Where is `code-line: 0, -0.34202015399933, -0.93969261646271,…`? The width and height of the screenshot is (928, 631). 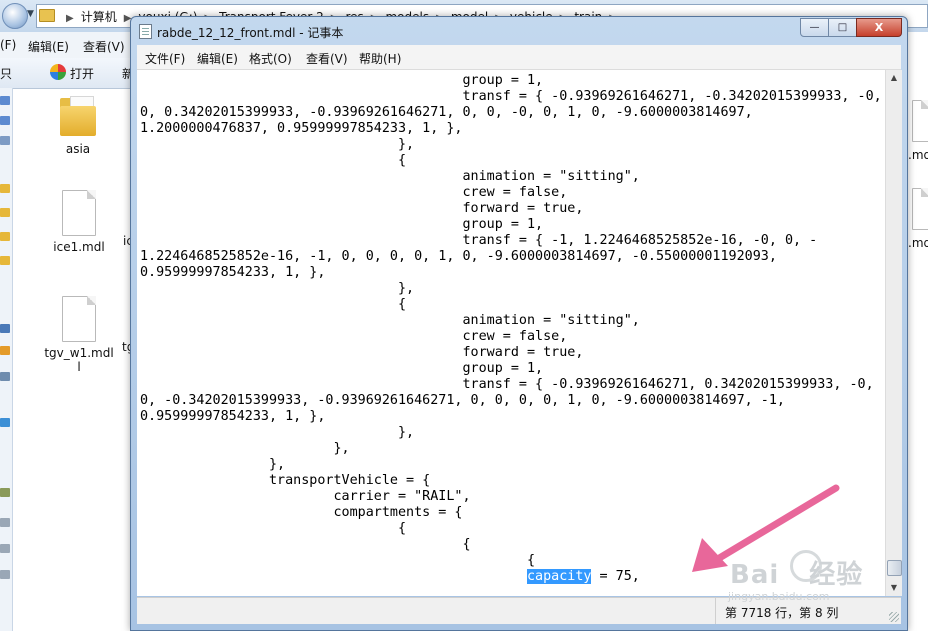
code-line: 0, -0.34202015399933, -0.93969261646271,… is located at coordinates (511, 401).